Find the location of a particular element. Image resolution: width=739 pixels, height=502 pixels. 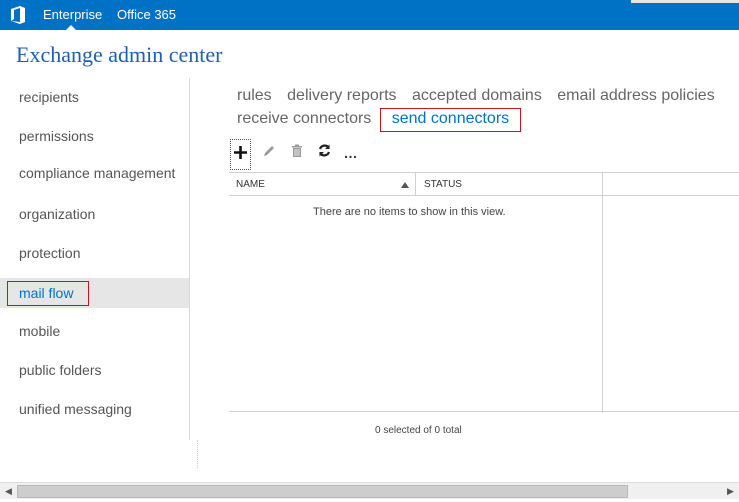

sidebar-item-permissions: permissions is located at coordinates (94, 136).